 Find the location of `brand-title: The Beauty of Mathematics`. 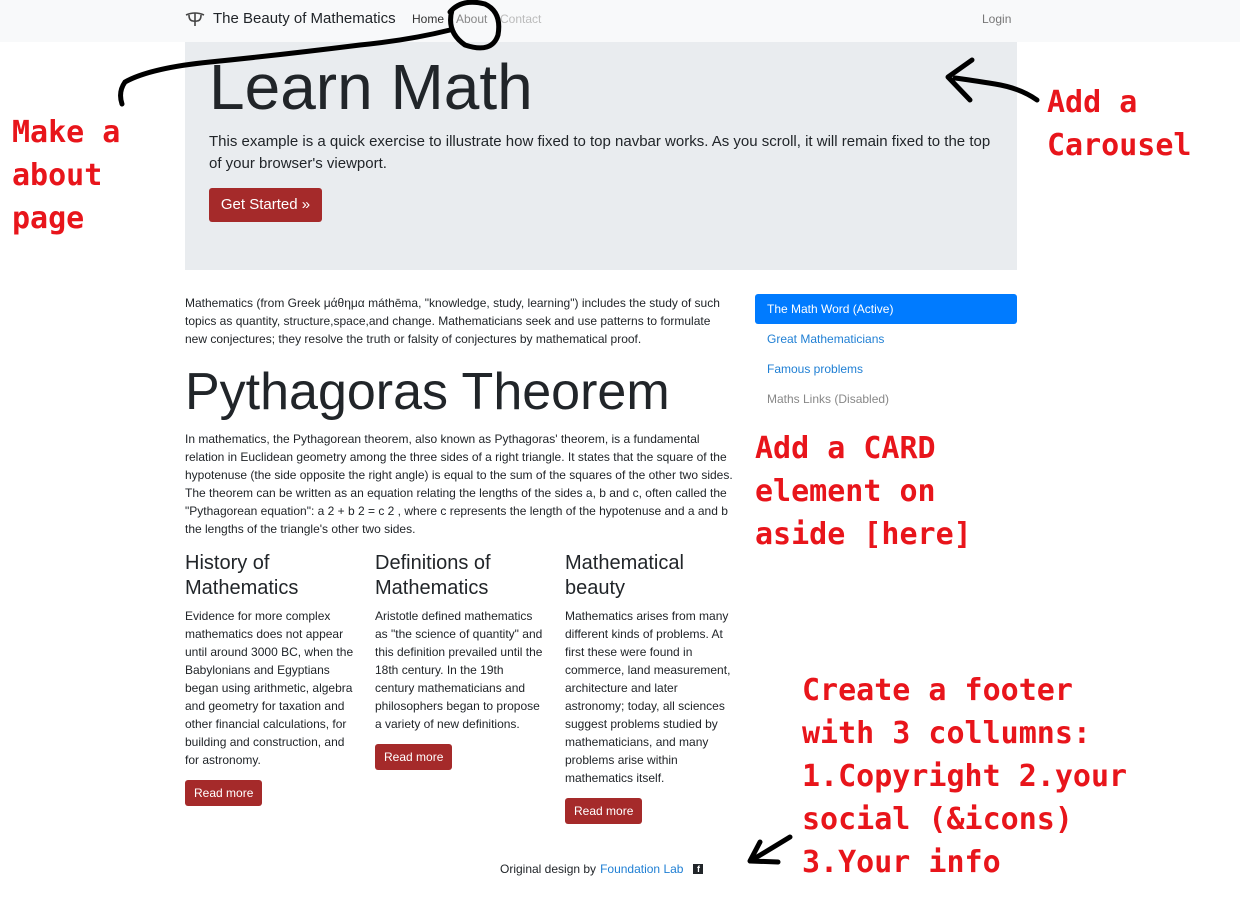

brand-title: The Beauty of Mathematics is located at coordinates (304, 18).